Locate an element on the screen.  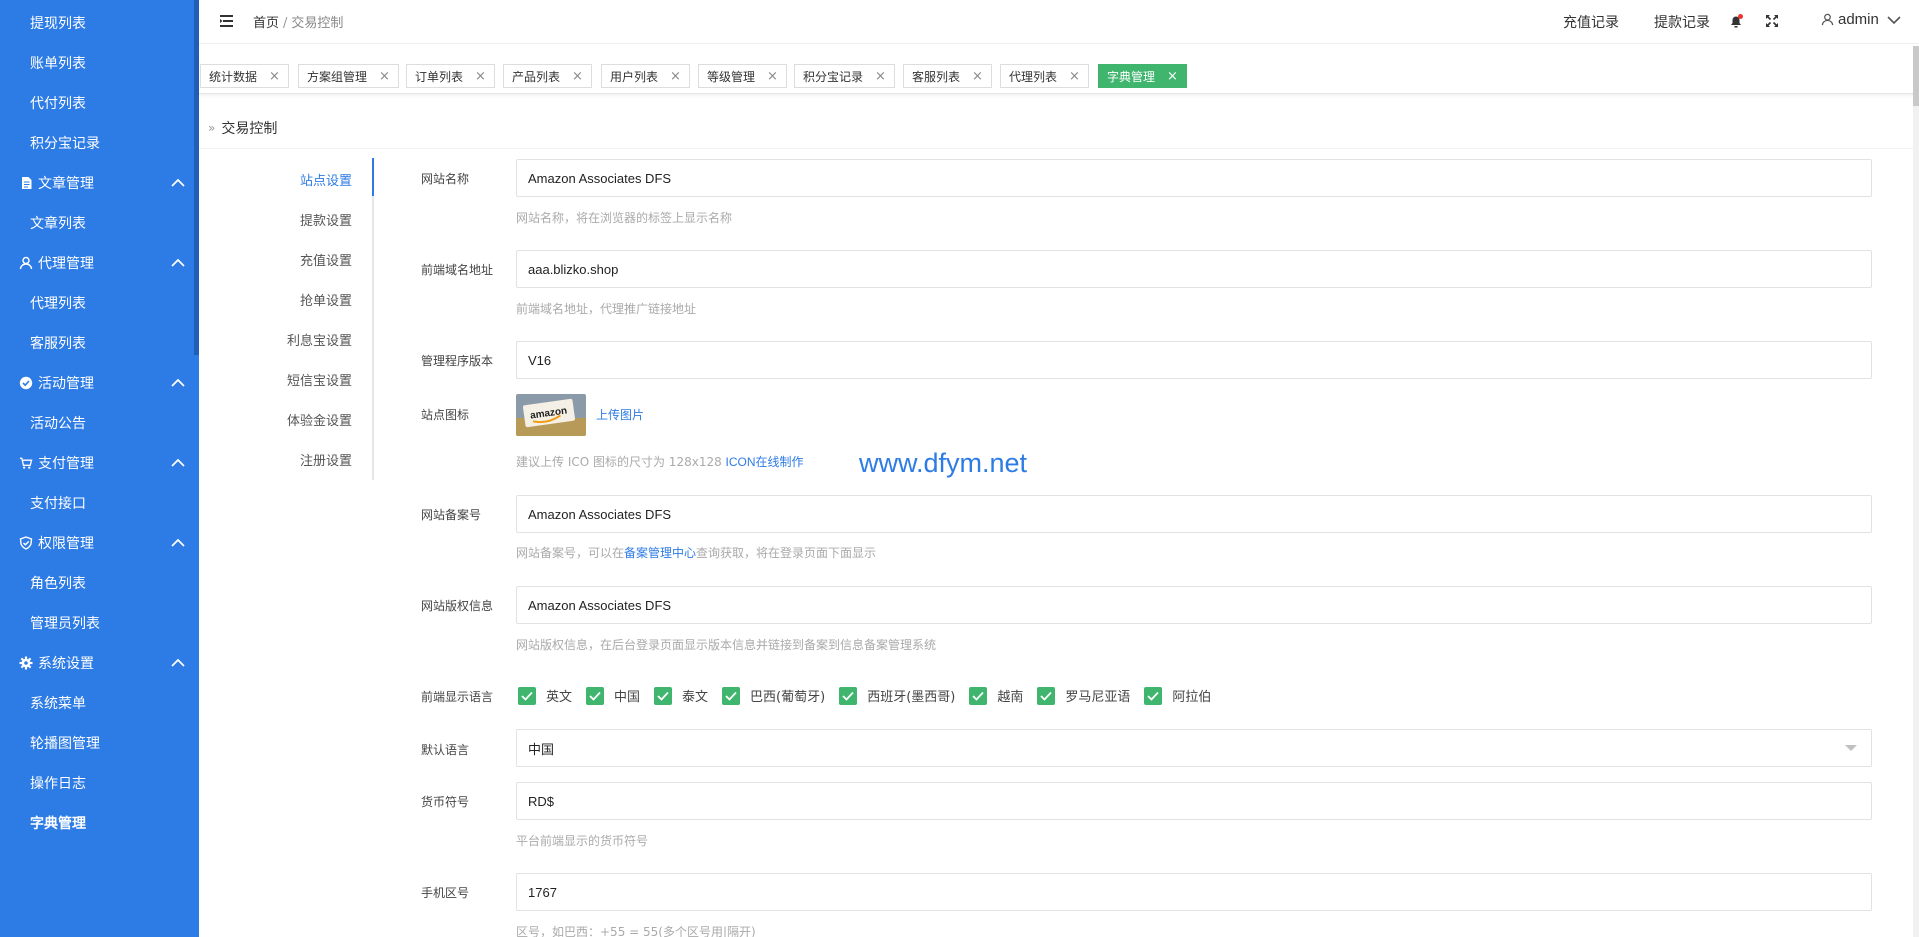
sidebar-item: 字典管理 is located at coordinates (99, 823).